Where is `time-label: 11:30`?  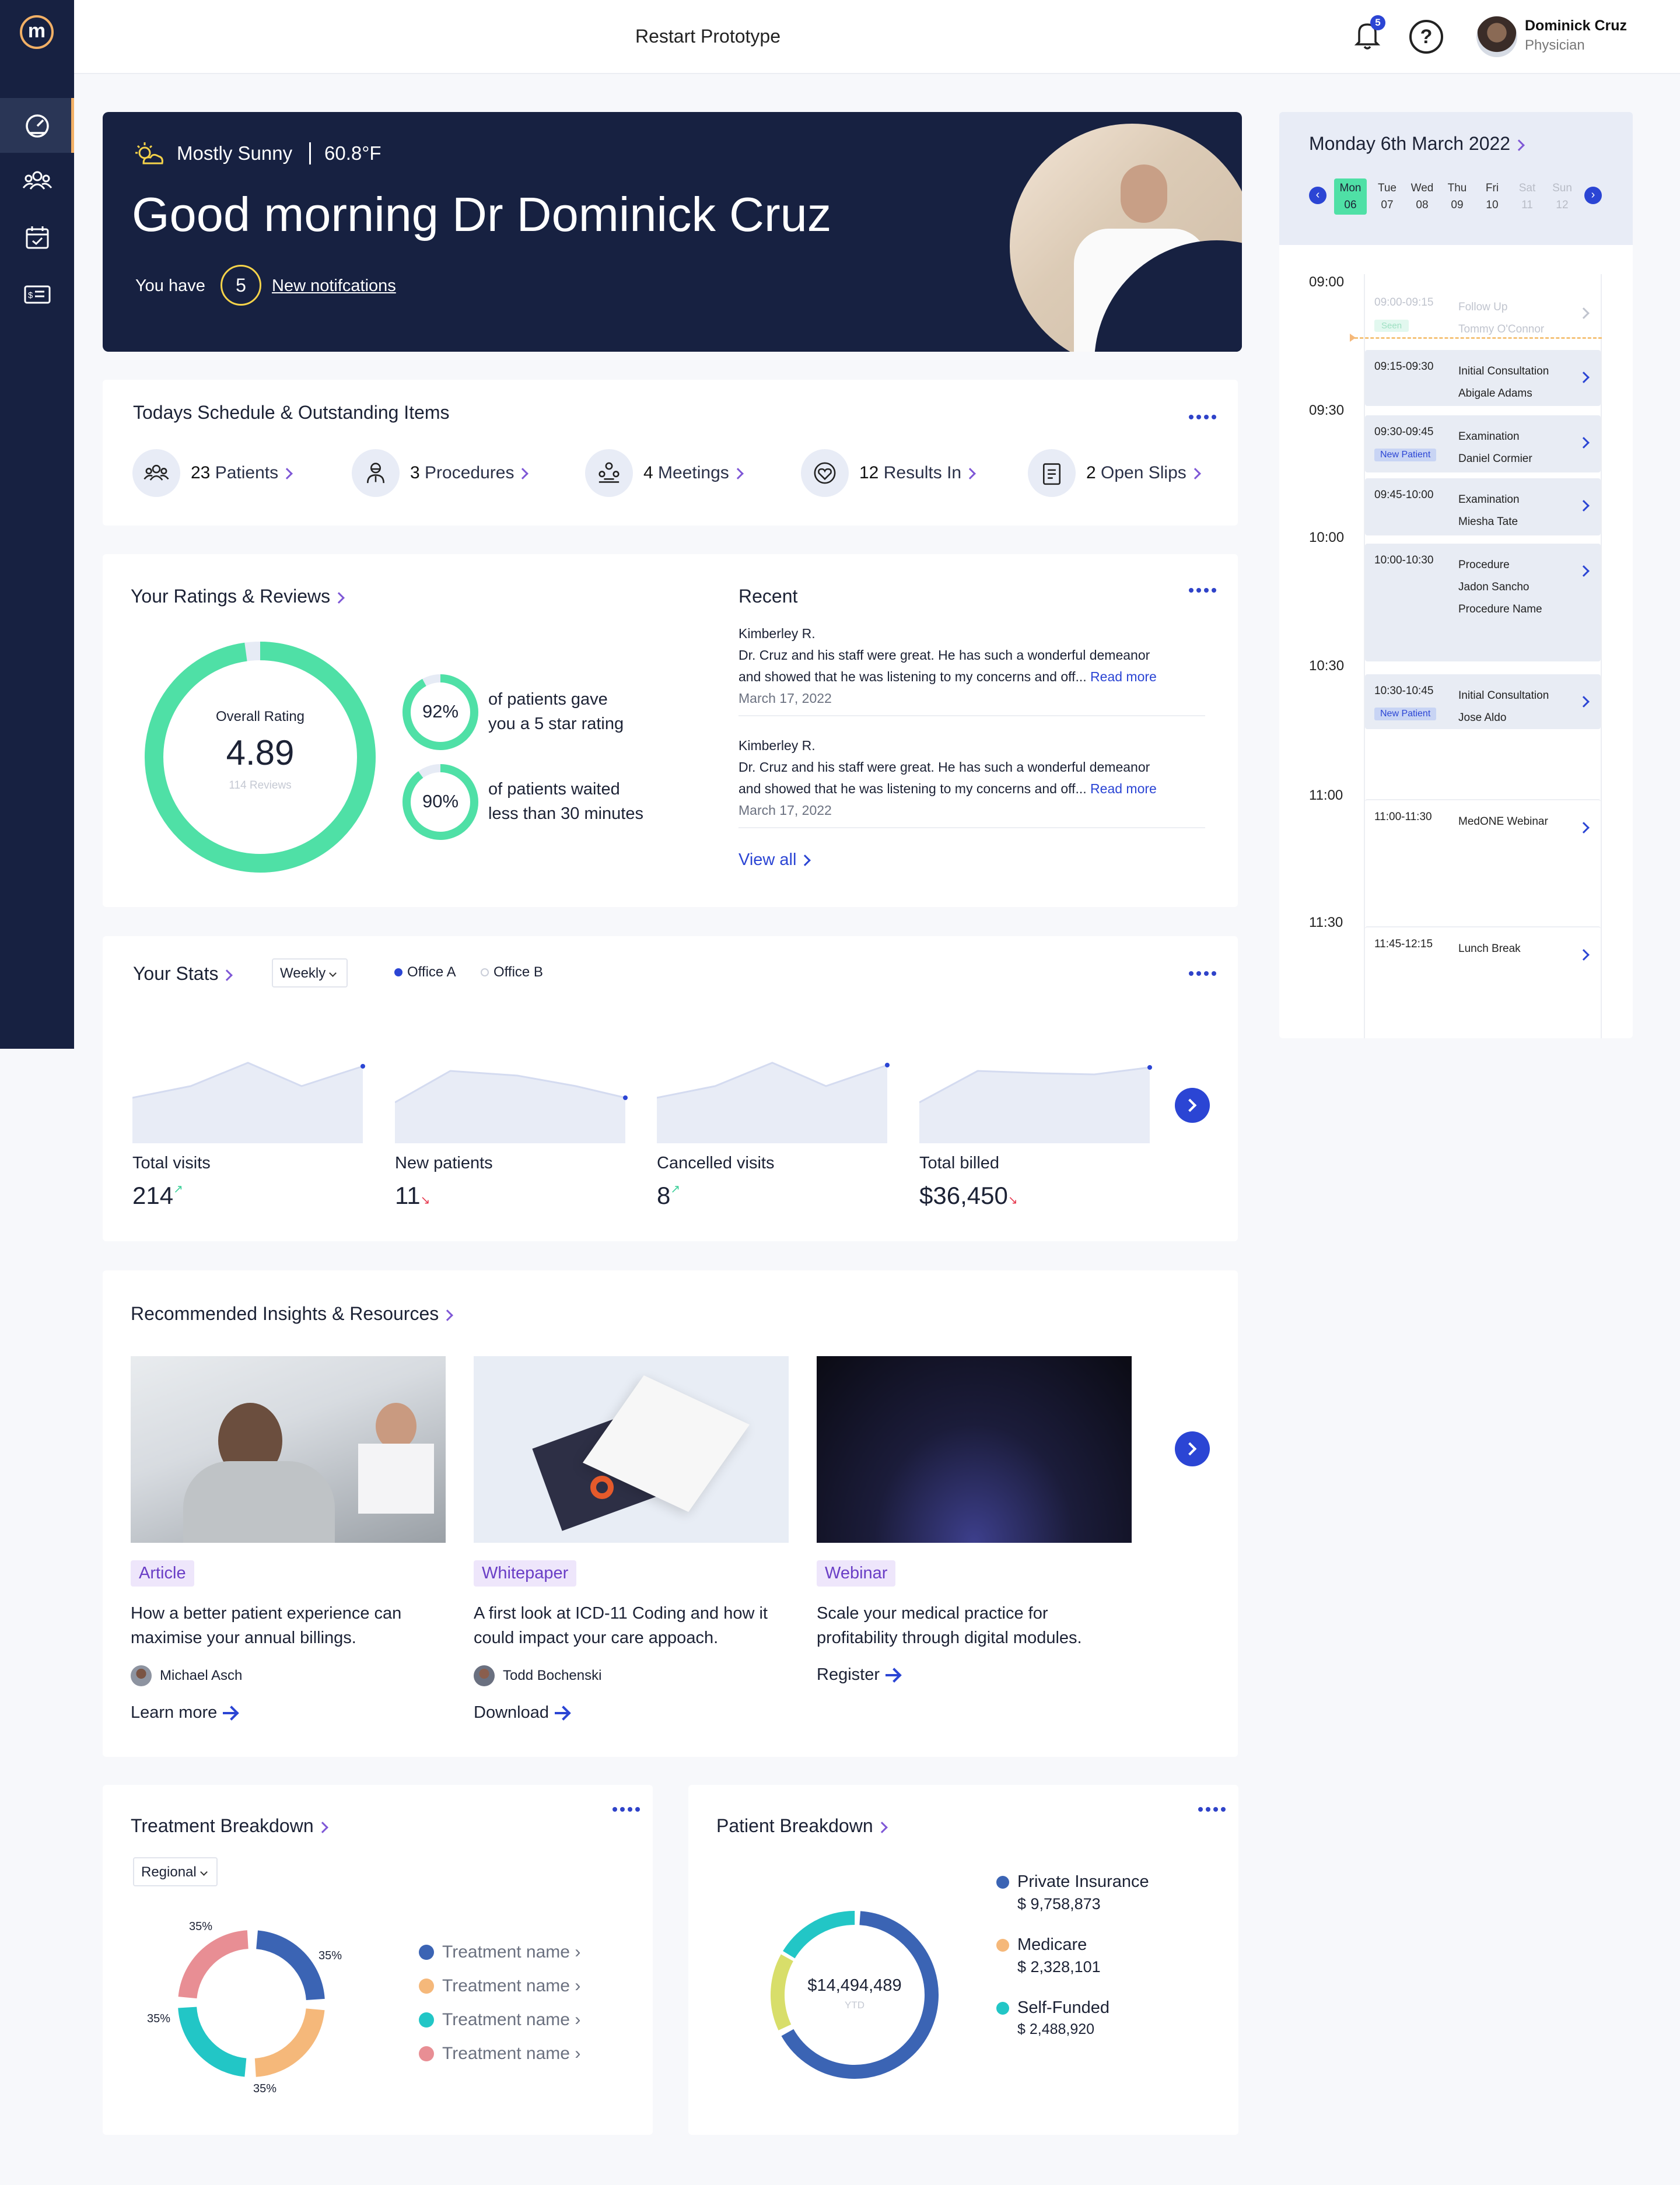 time-label: 11:30 is located at coordinates (1326, 922).